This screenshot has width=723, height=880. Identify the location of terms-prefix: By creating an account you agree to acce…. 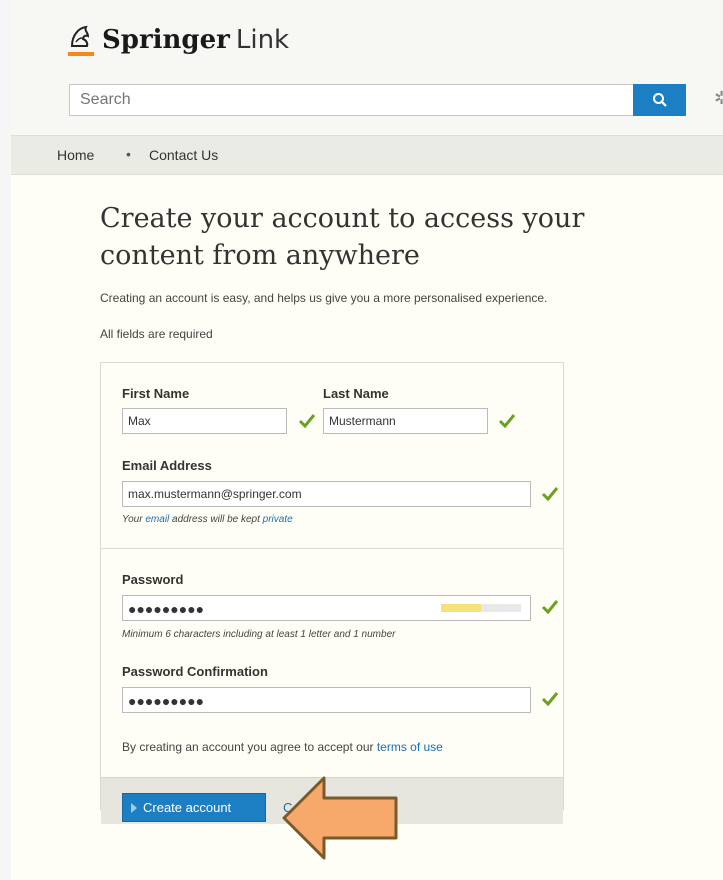
(249, 747).